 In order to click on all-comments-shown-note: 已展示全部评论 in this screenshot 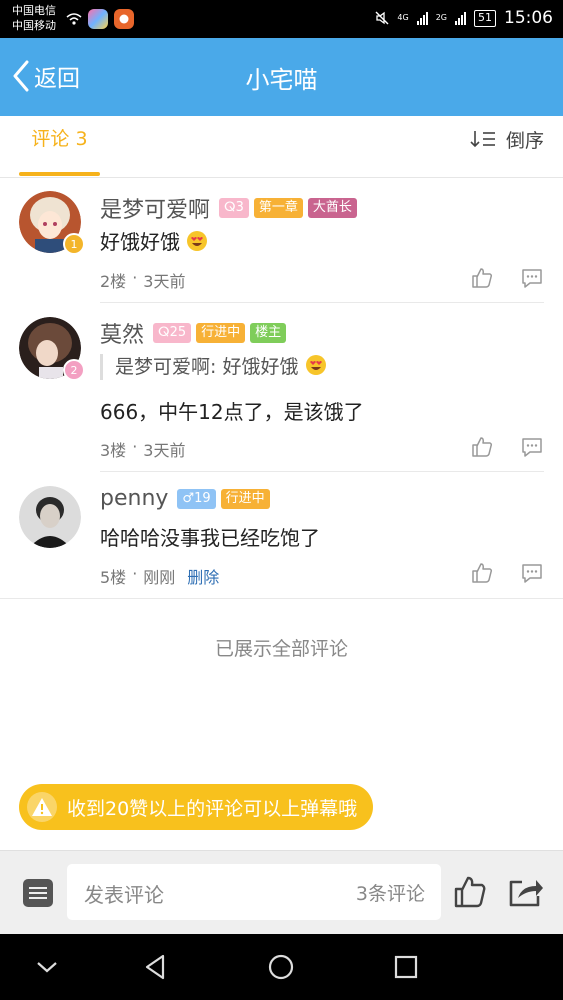, I will do `click(281, 649)`.